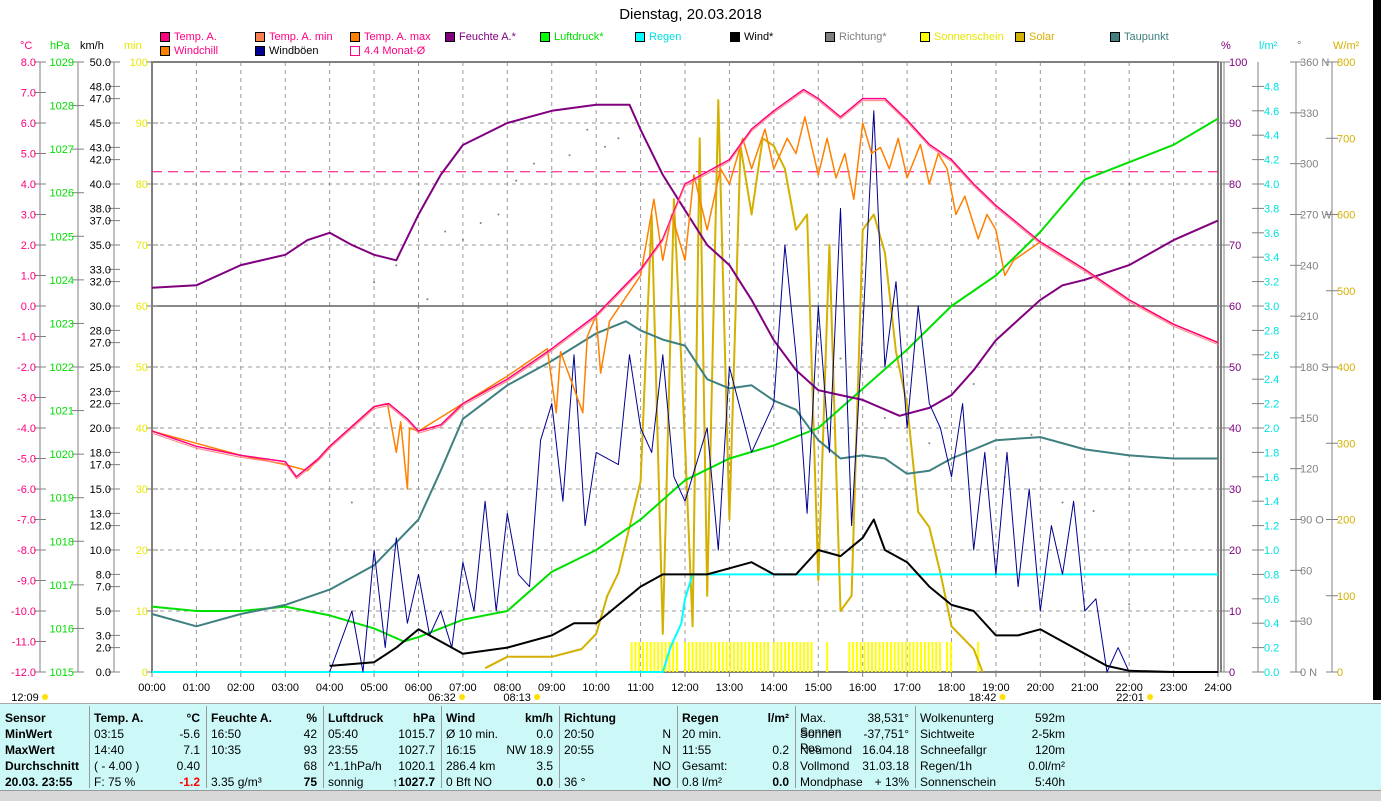  What do you see at coordinates (117, 766) in the screenshot?
I see `panel-label: ( - 4.00 )` at bounding box center [117, 766].